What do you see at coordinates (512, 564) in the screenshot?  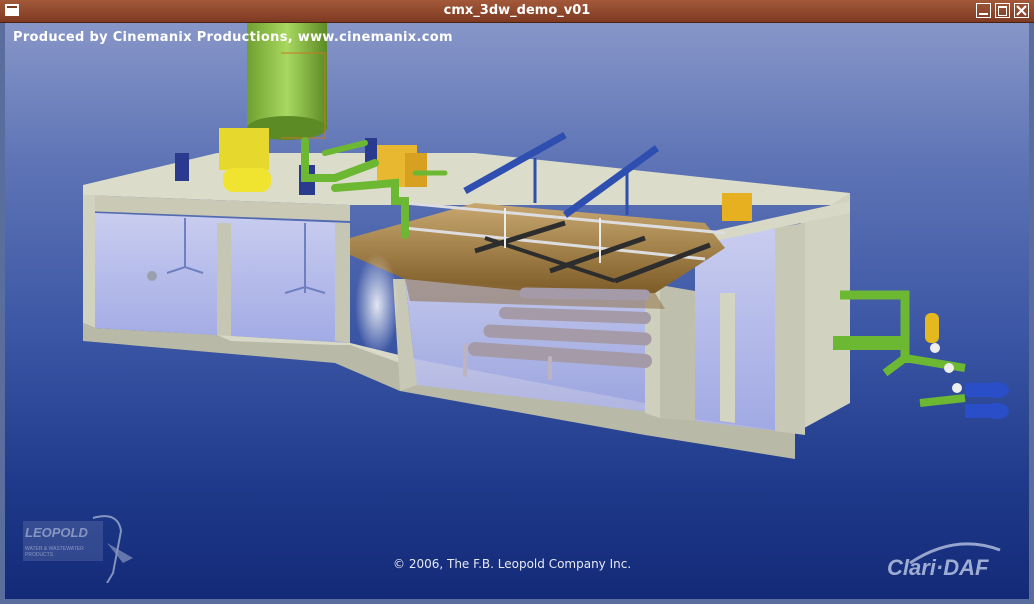 I see `copyright-notice: © 2006, The F.B. Leopold Company Inc.` at bounding box center [512, 564].